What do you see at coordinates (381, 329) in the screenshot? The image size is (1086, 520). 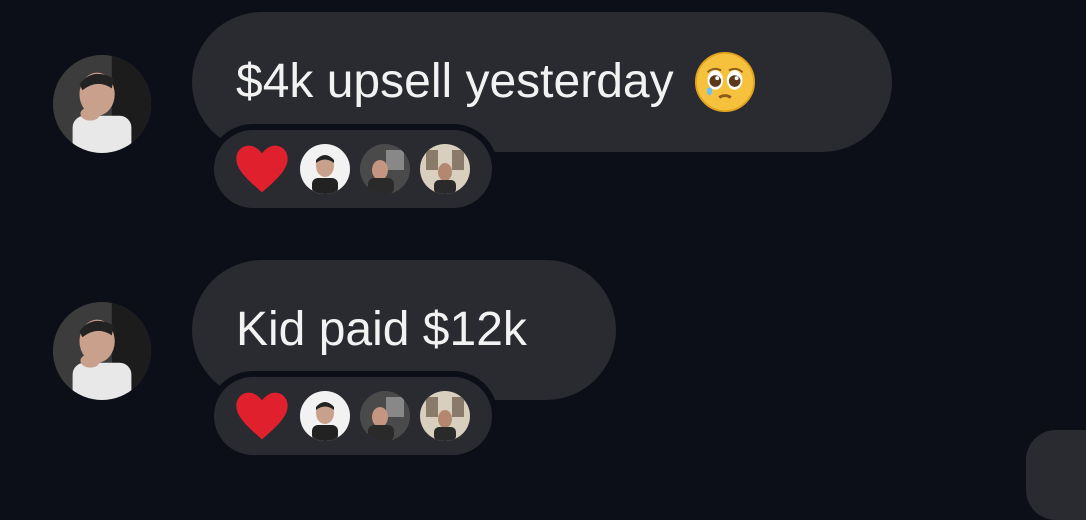 I see `message-text: Kid paid $12k` at bounding box center [381, 329].